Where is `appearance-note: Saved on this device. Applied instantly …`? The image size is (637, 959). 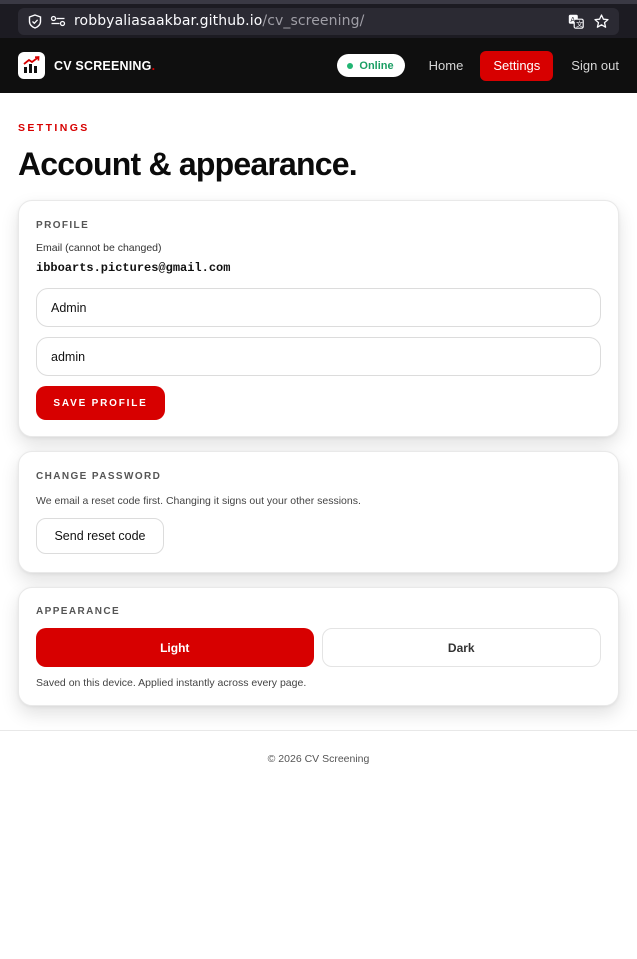 appearance-note: Saved on this device. Applied instantly … is located at coordinates (171, 683).